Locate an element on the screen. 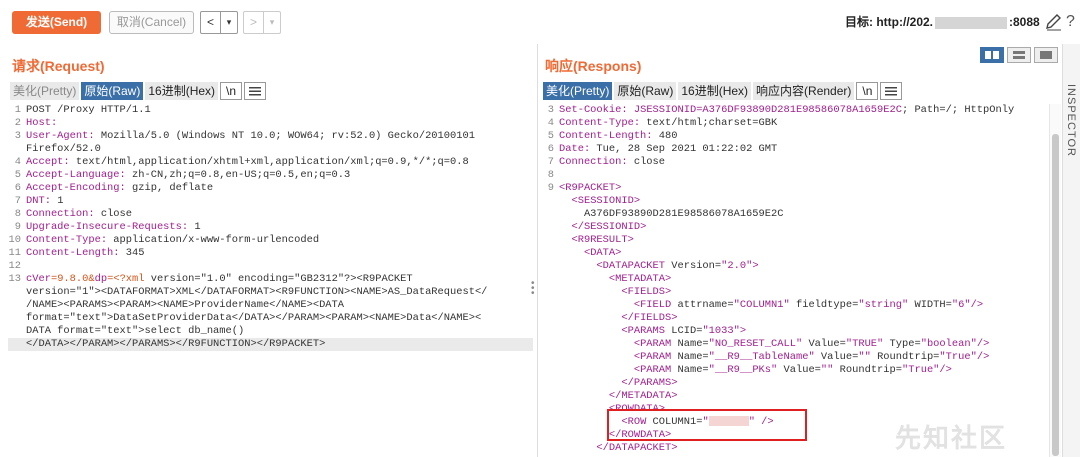 The height and width of the screenshot is (457, 1080). tab-response-newline: \n is located at coordinates (867, 91).